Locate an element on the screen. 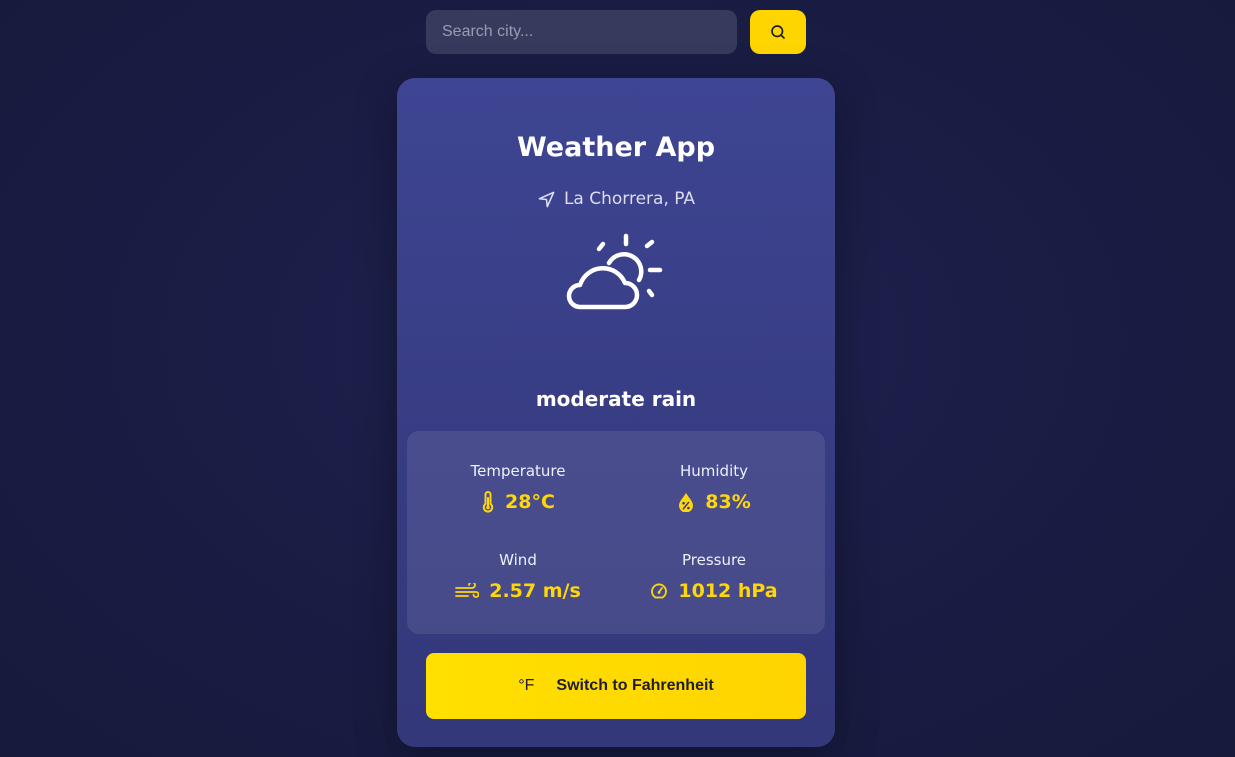  humidity-label: Humidity is located at coordinates (713, 471).